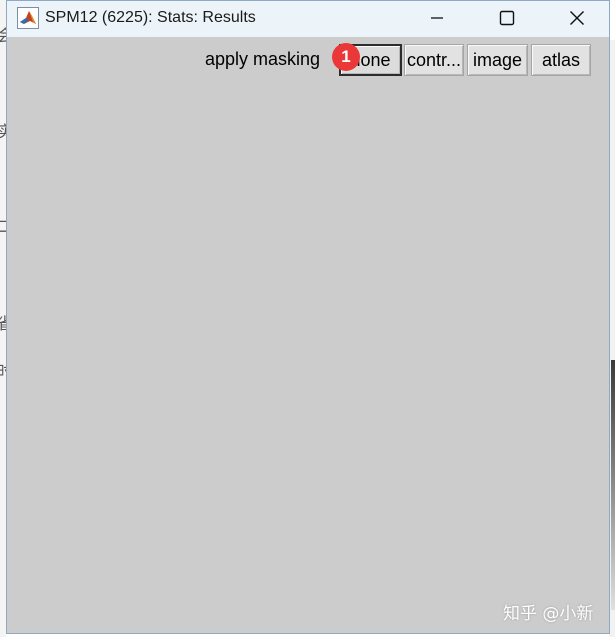 Image resolution: width=615 pixels, height=637 pixels. I want to click on mask-image-button: image, so click(497, 60).